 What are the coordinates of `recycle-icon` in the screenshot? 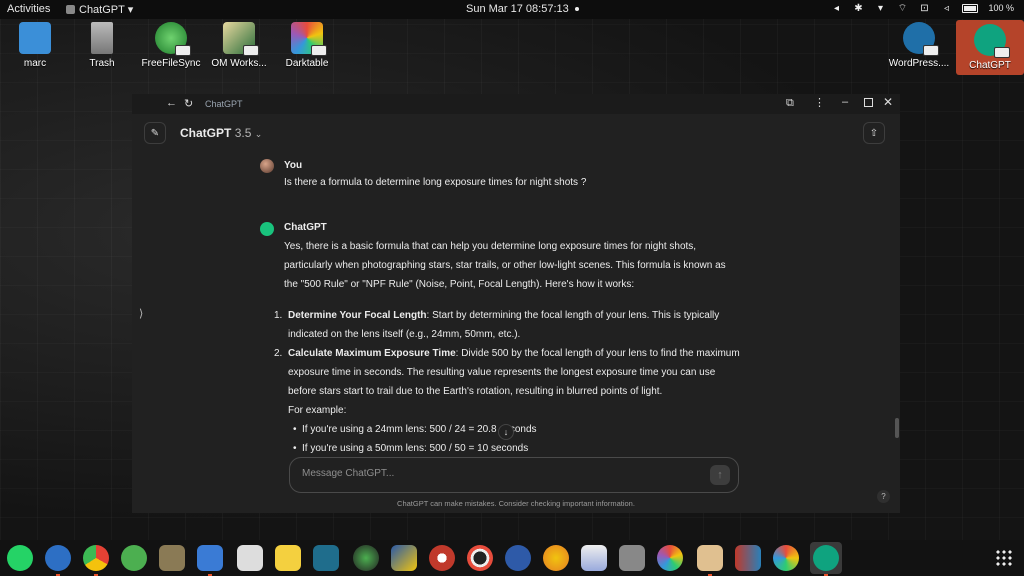 It's located at (134, 558).